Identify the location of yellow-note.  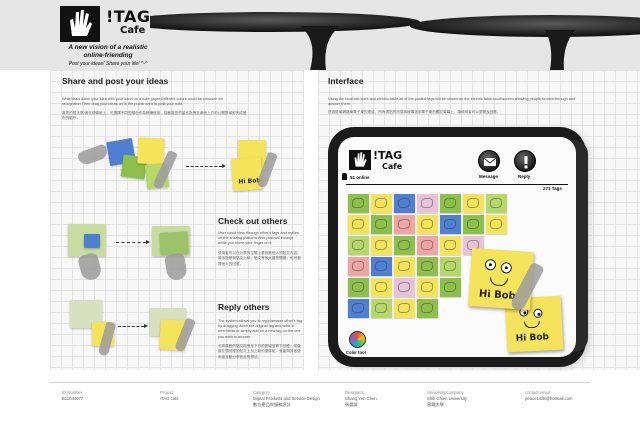
(151, 151).